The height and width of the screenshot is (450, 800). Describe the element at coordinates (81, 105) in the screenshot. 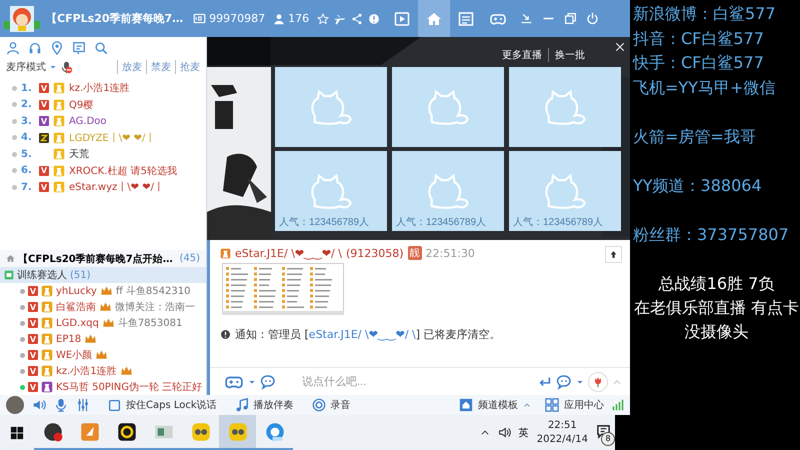

I see `member-name: Q9樱` at that location.